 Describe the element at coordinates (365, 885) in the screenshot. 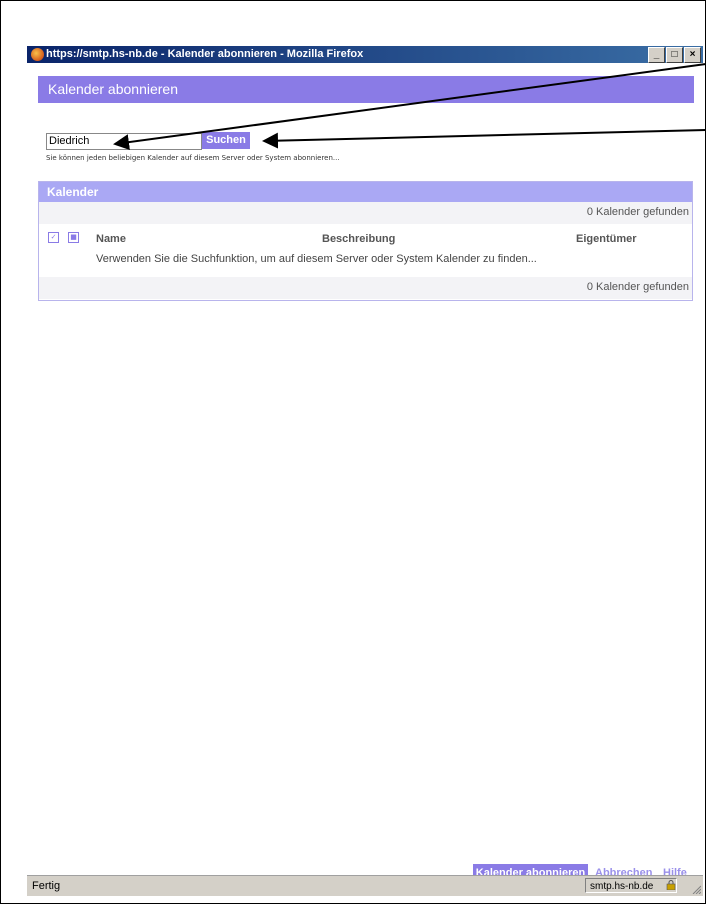

I see `status-bar: Fertig smtp.hs-nb.de` at that location.